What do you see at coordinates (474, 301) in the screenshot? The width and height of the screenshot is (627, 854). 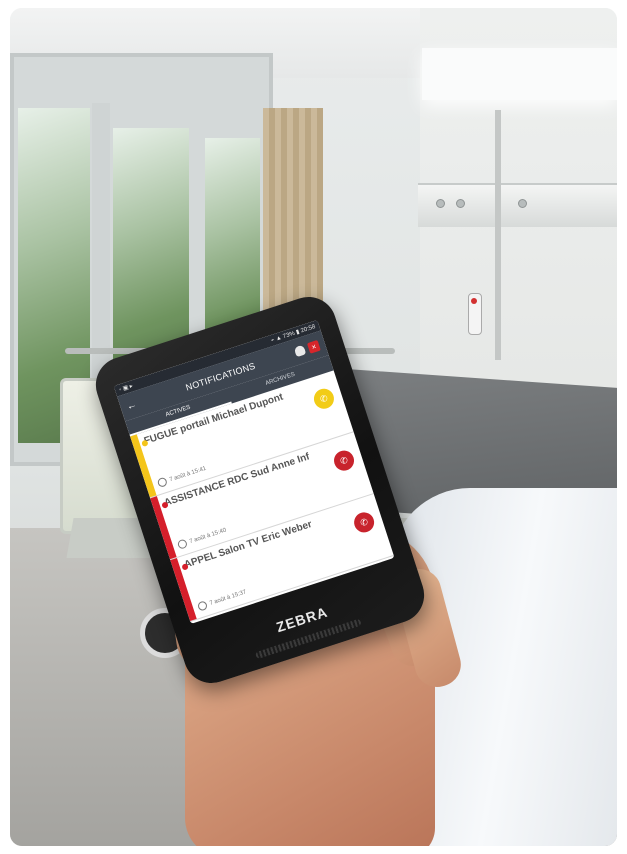 I see `call-button-dot` at bounding box center [474, 301].